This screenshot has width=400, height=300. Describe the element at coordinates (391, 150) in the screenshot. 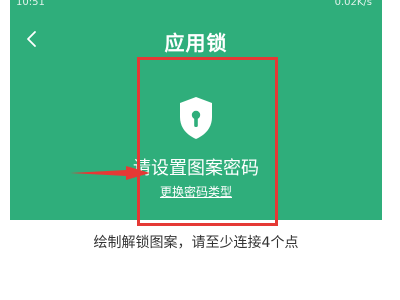

I see `right-margin` at that location.